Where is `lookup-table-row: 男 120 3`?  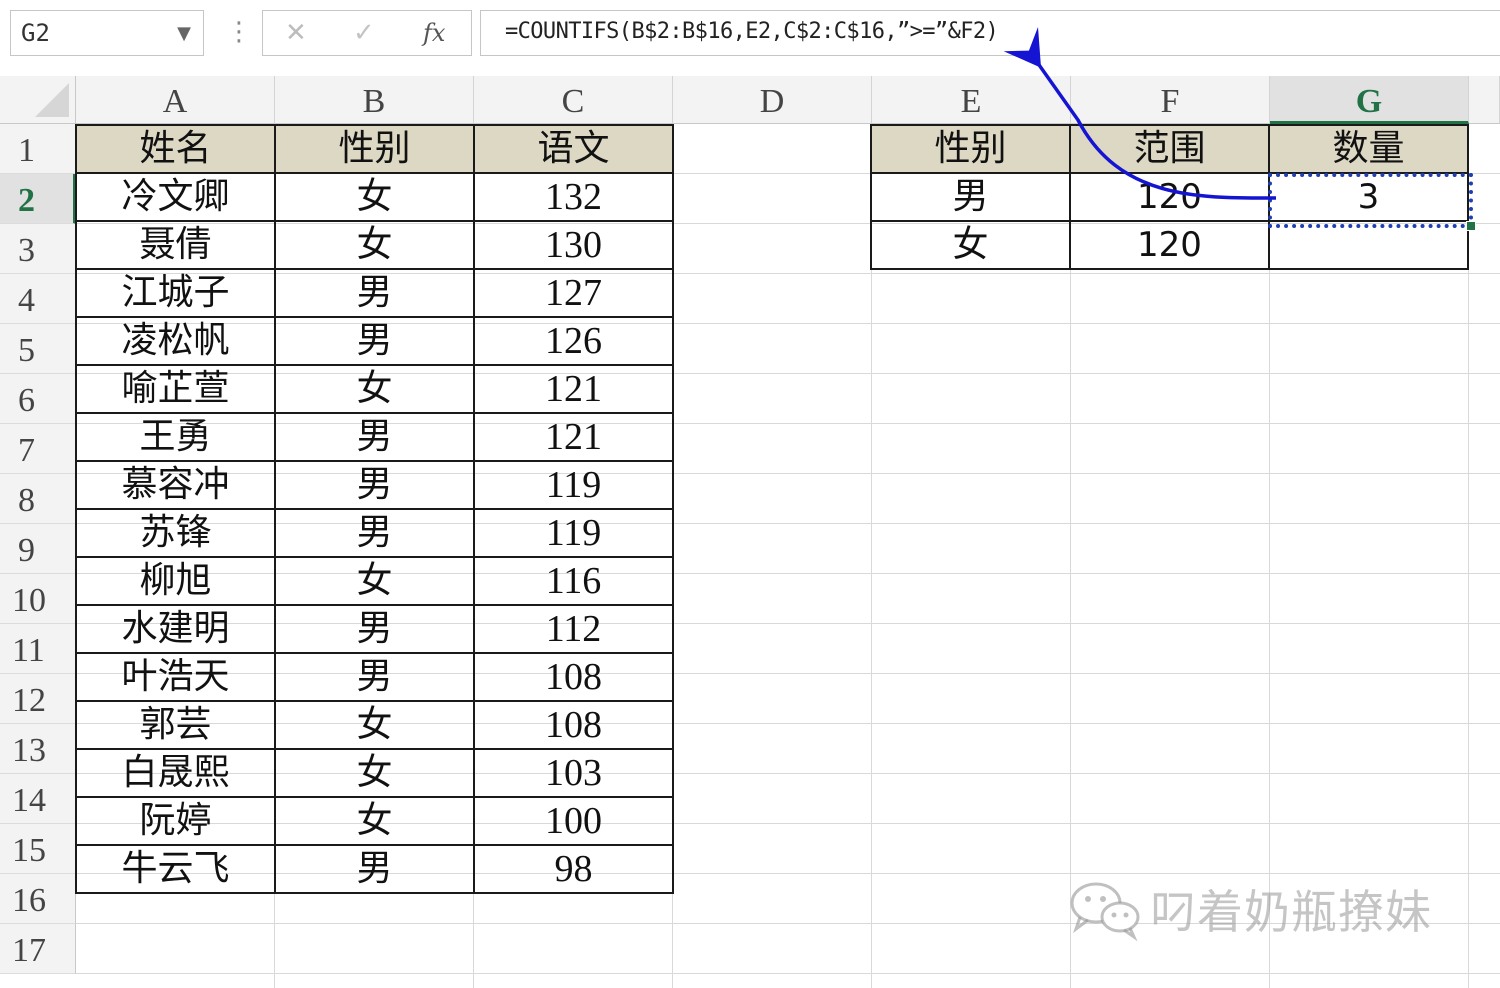 lookup-table-row: 男 120 3 is located at coordinates (1169, 197).